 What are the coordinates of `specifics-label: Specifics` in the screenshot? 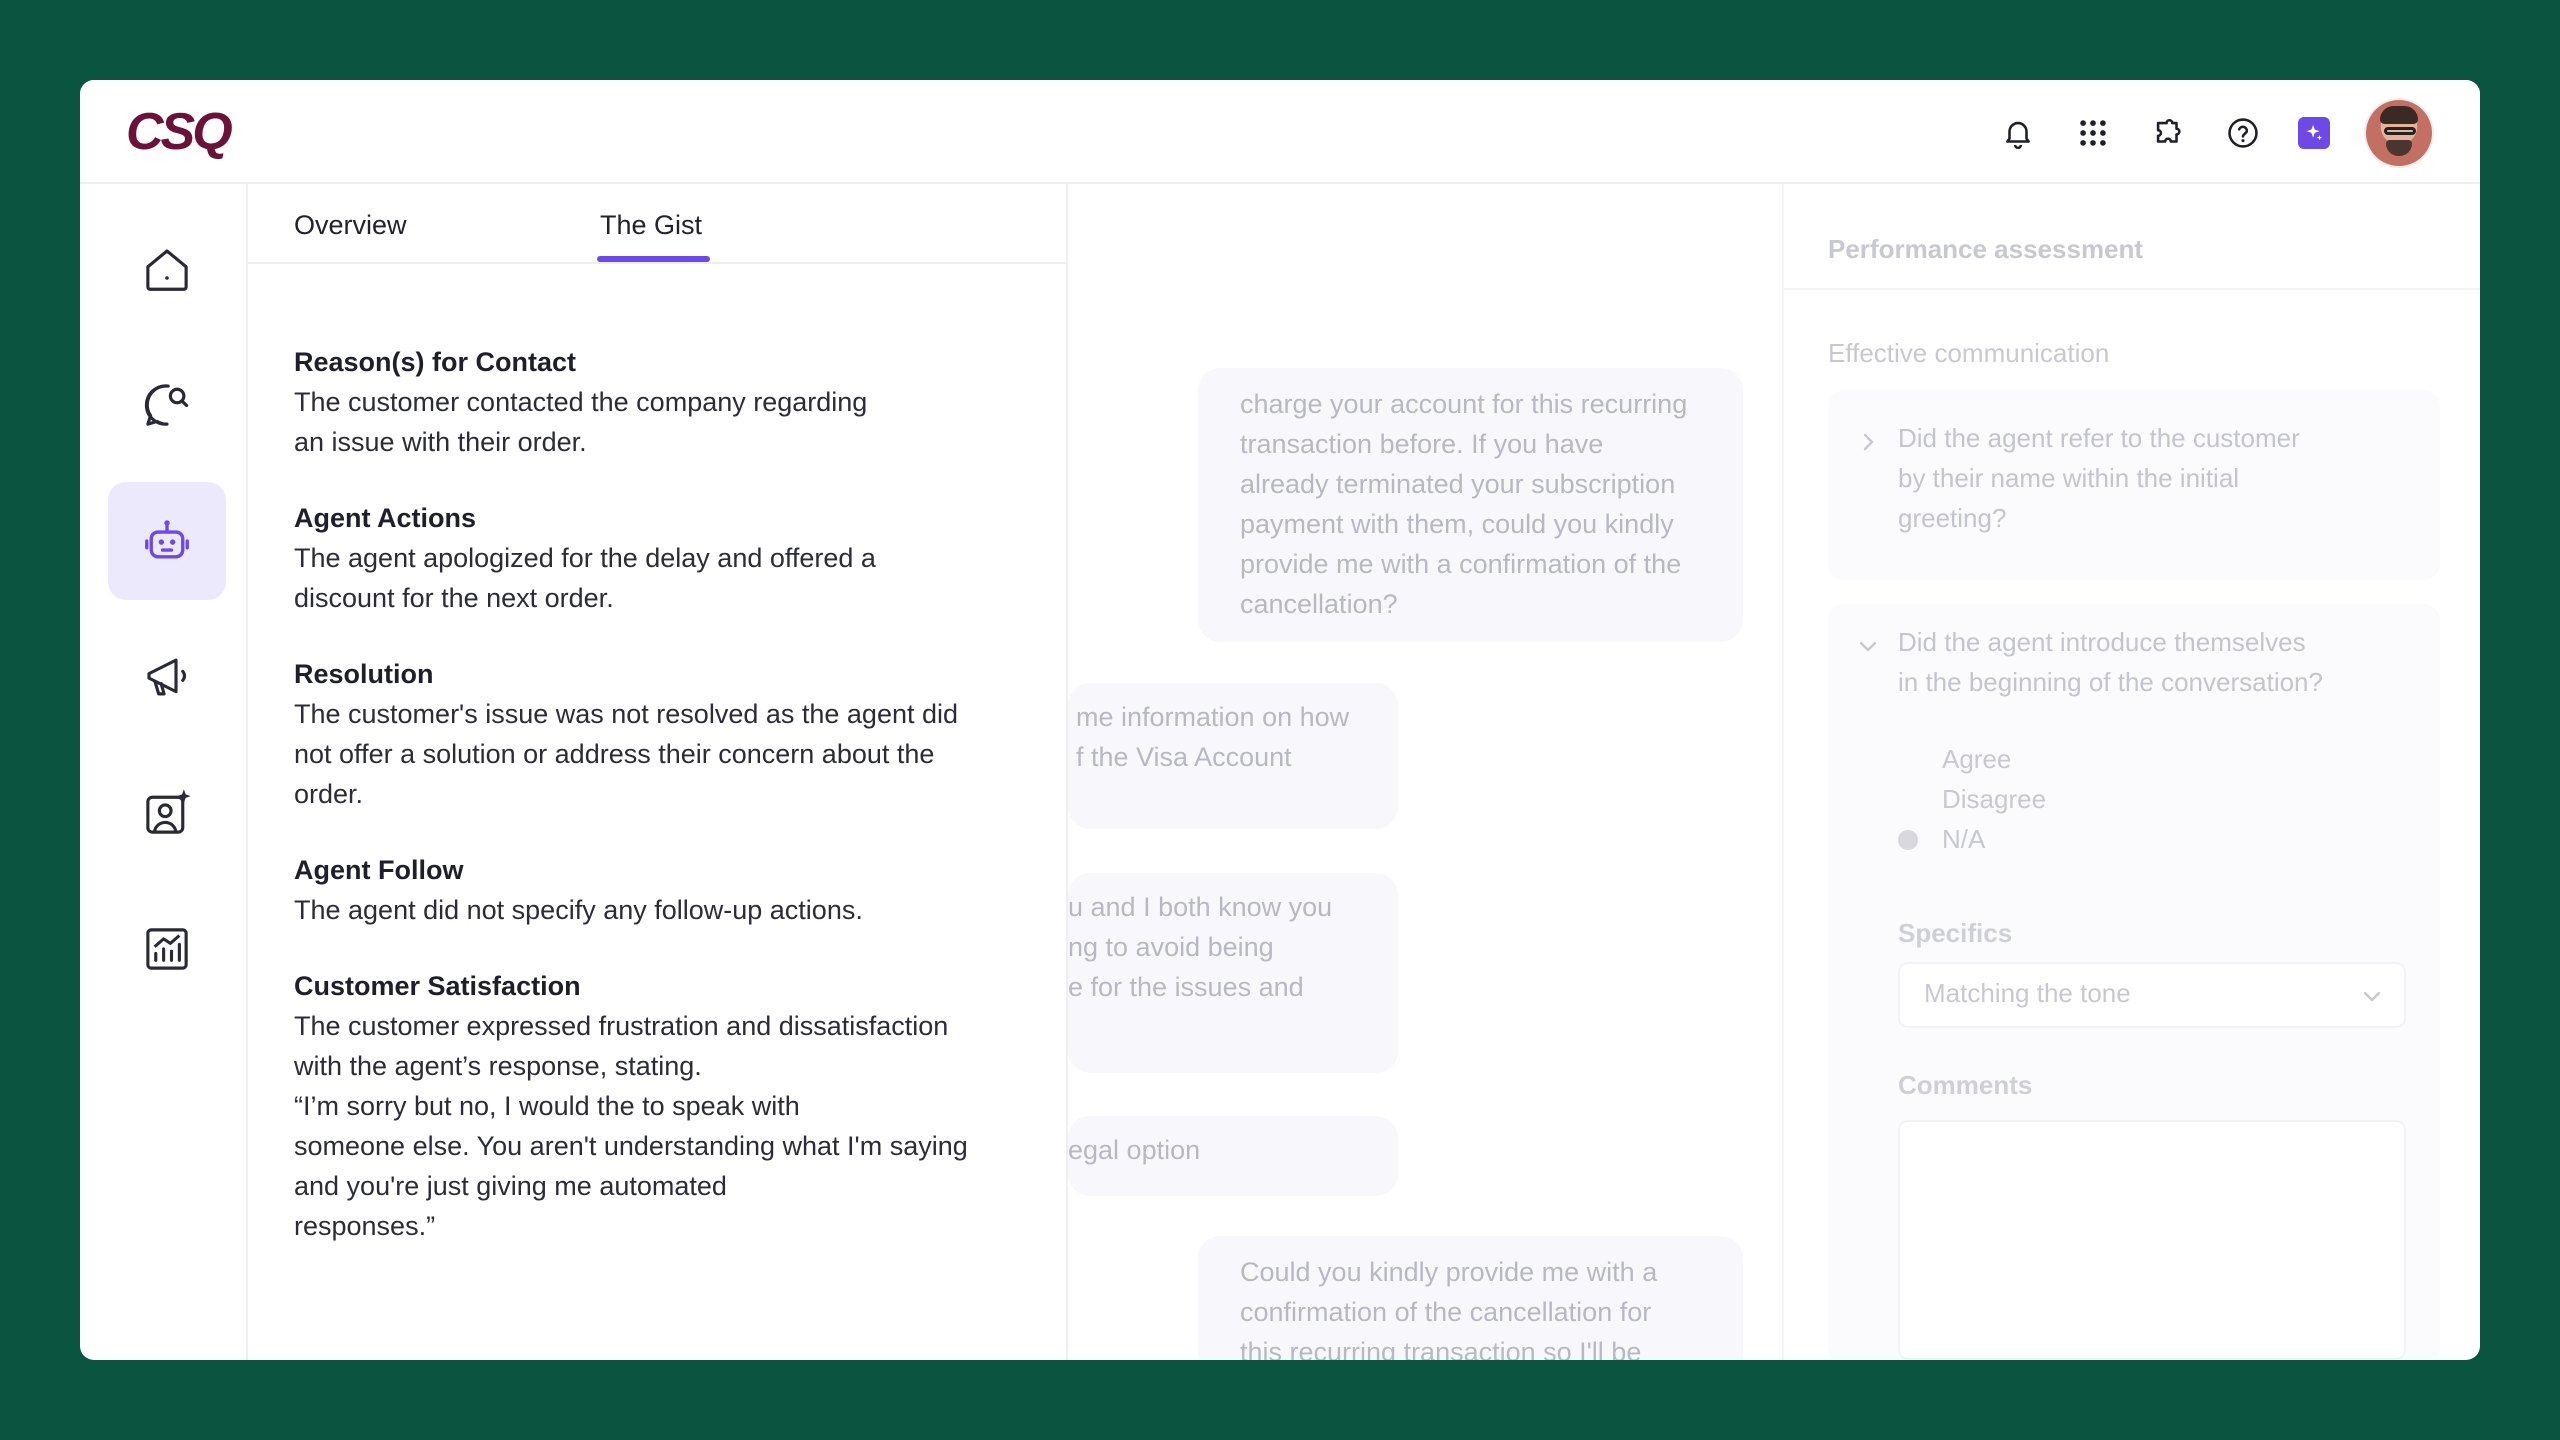 It's located at (1955, 933).